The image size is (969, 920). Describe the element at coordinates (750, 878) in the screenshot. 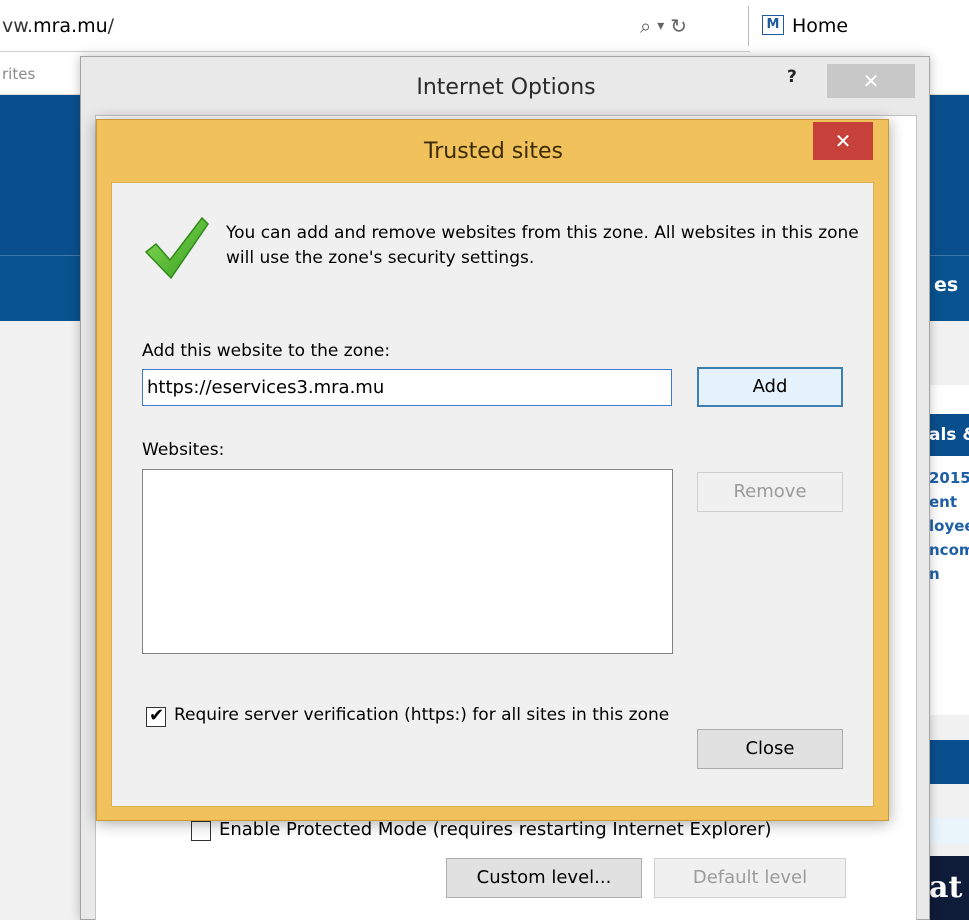

I see `default-level-button: Default level` at that location.